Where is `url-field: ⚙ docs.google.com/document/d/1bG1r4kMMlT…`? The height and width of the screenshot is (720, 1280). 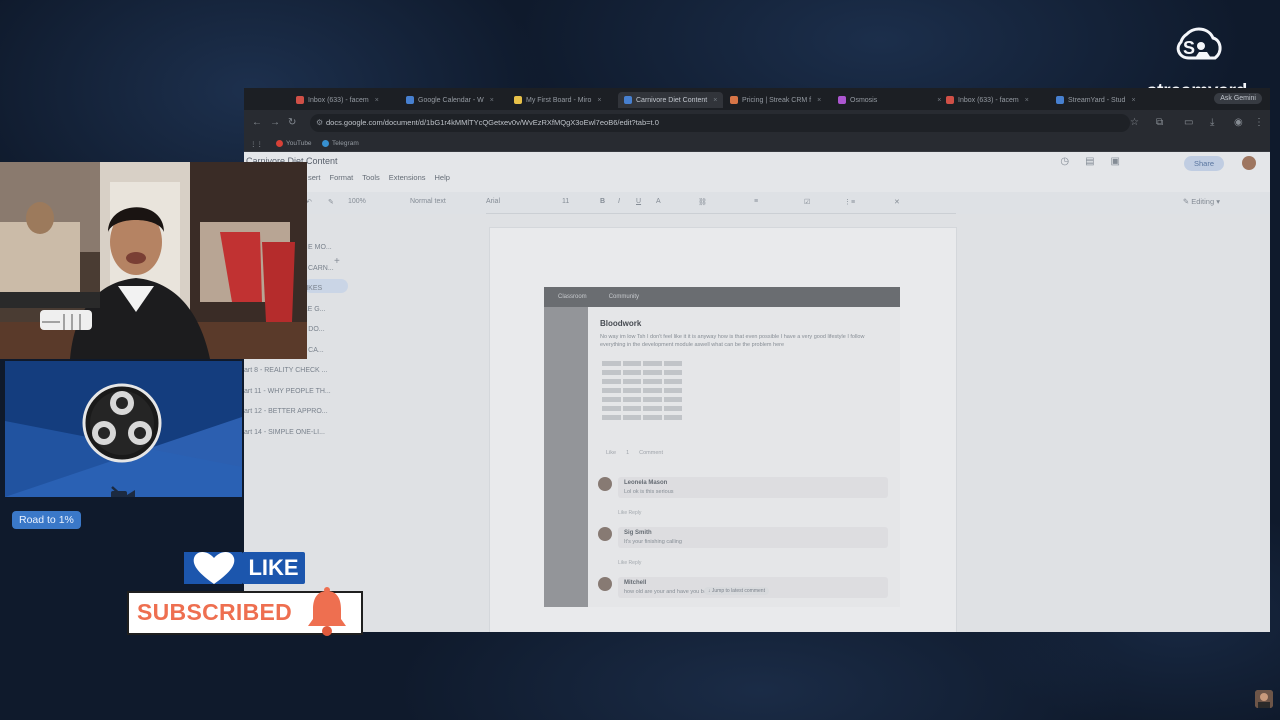 url-field: ⚙ docs.google.com/document/d/1bG1r4kMMlT… is located at coordinates (720, 123).